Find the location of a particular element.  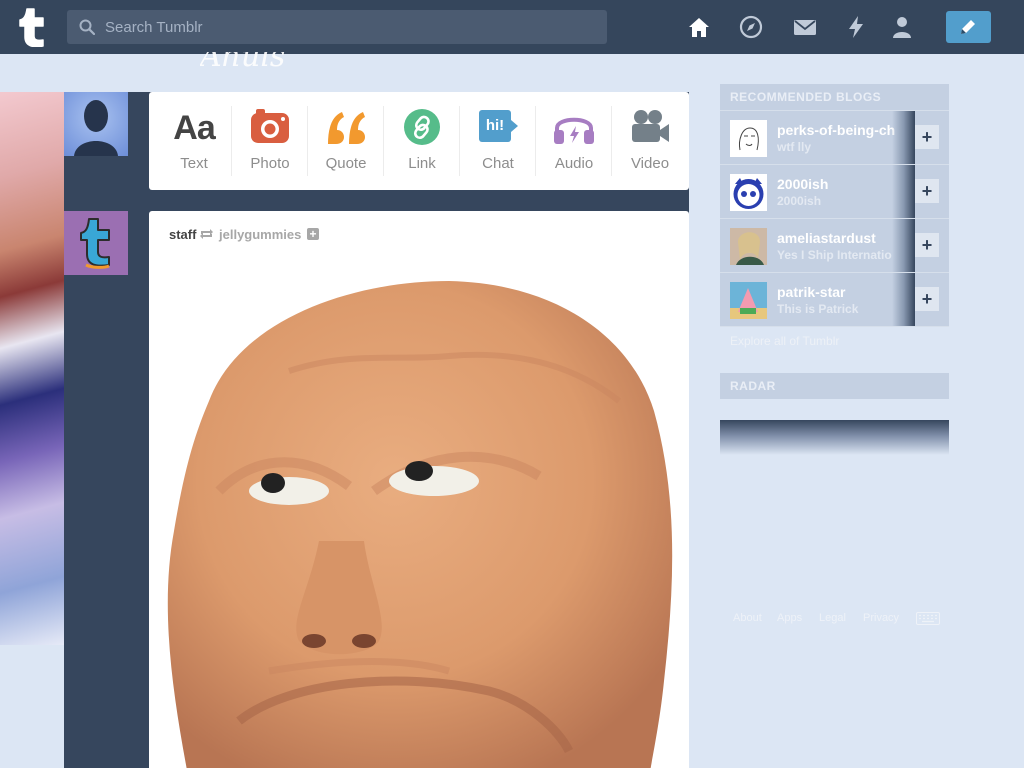

recommended-blogs-heading: RECOMMENDED BLOGS is located at coordinates (834, 97).